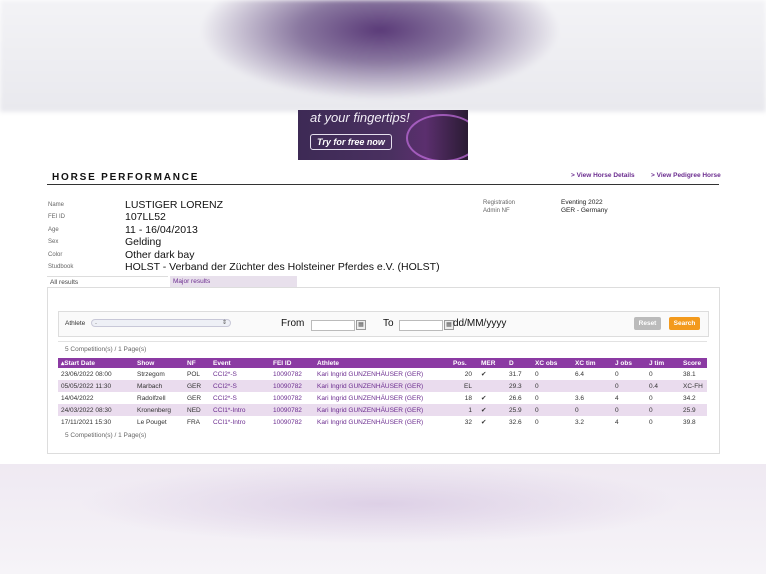  What do you see at coordinates (468, 398) in the screenshot?
I see `cell-pos: 18` at bounding box center [468, 398].